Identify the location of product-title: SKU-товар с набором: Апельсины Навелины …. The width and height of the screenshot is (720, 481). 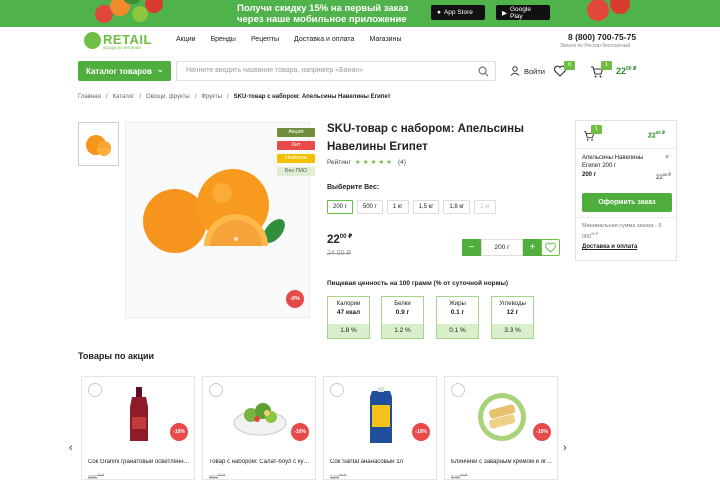
(425, 138).